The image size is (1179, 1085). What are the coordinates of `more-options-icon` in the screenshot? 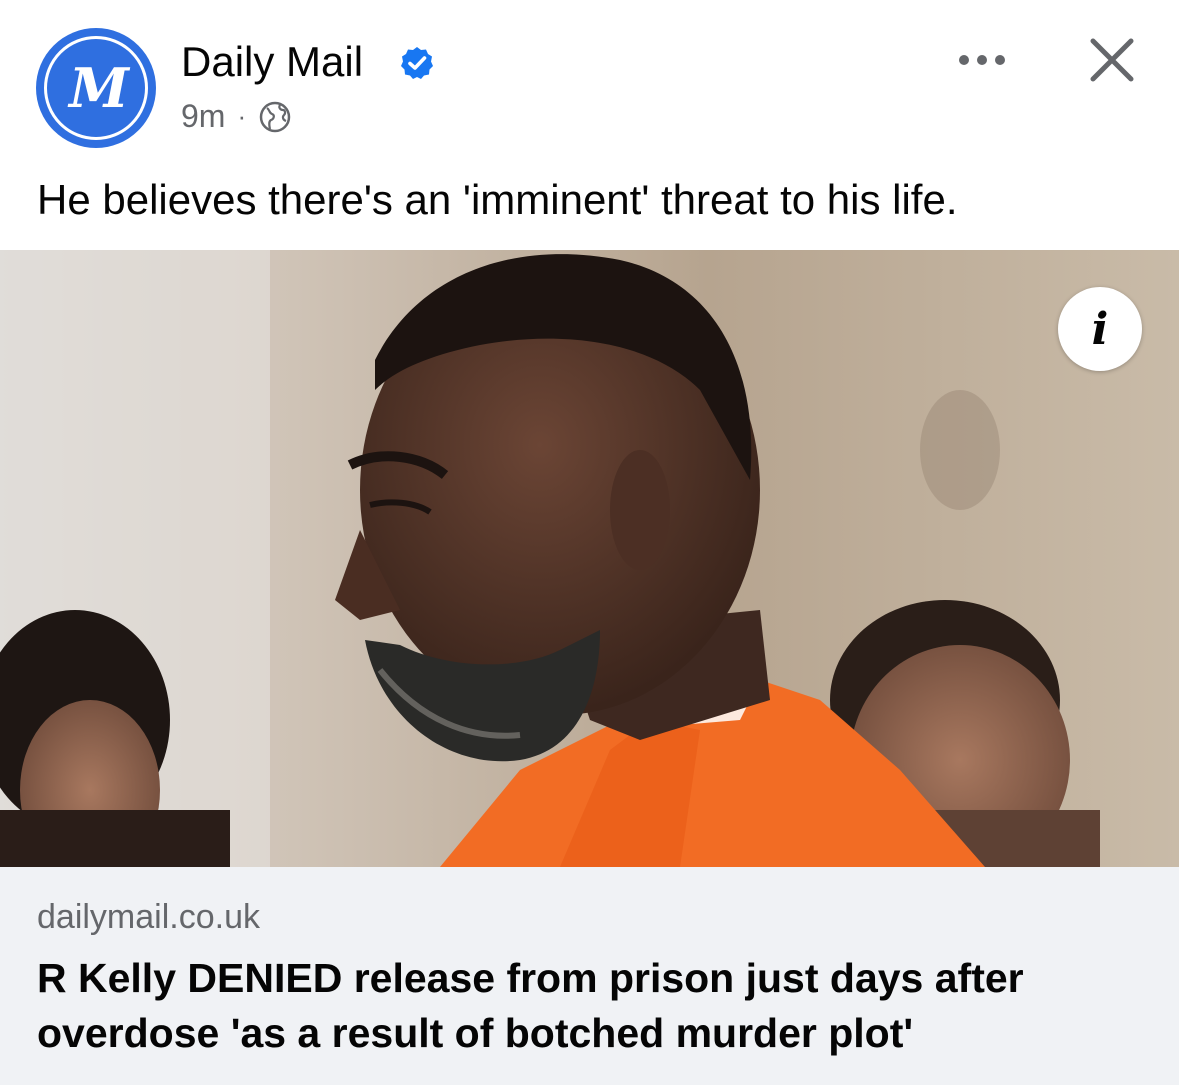 It's located at (982, 60).